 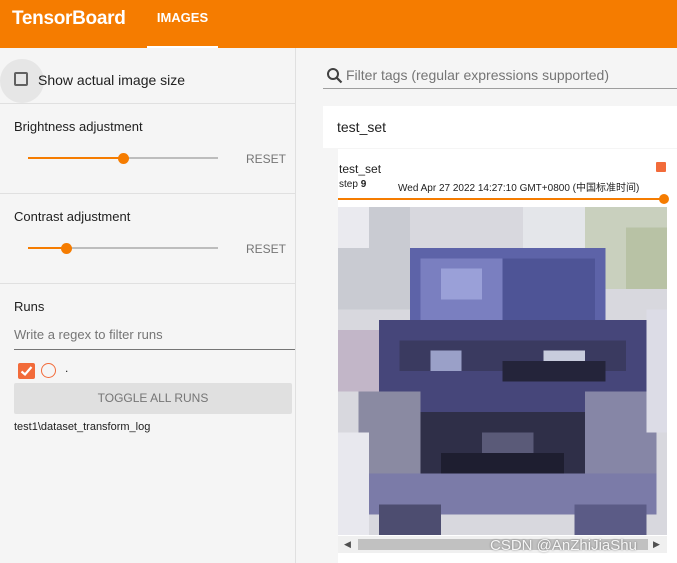 What do you see at coordinates (69, 18) in the screenshot?
I see `app-brand: TensorBoard` at bounding box center [69, 18].